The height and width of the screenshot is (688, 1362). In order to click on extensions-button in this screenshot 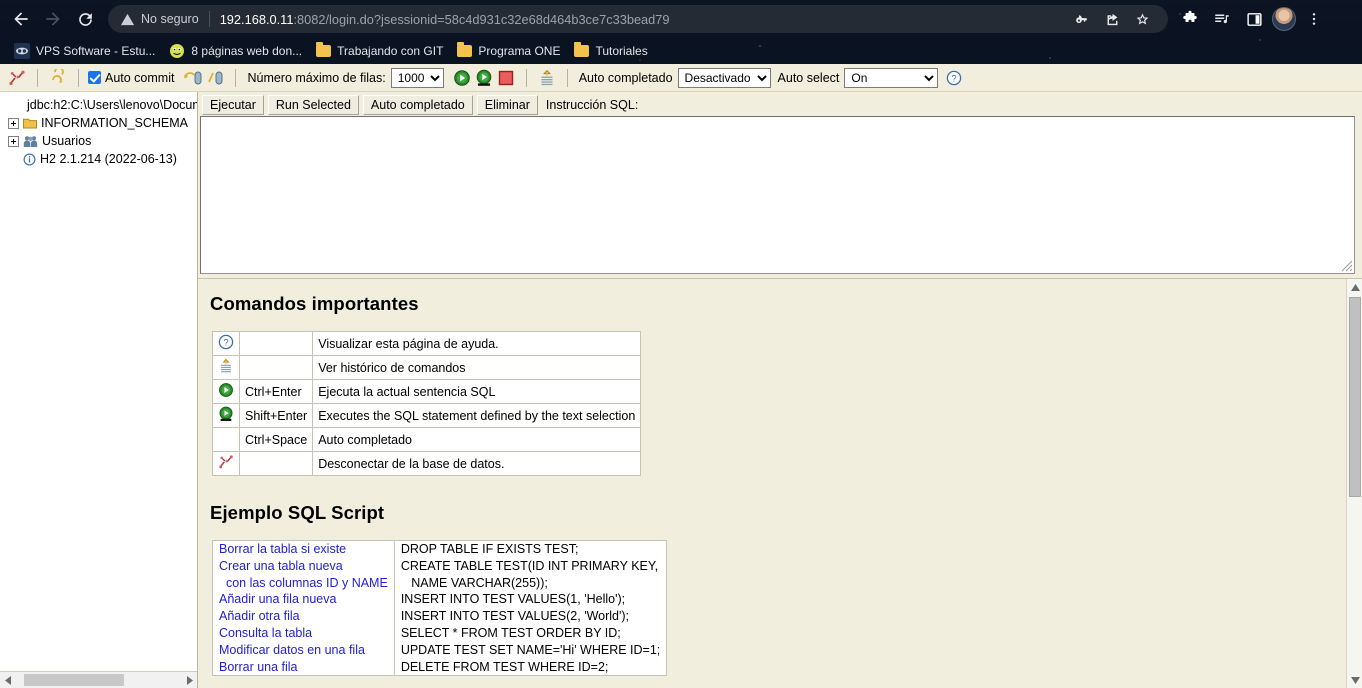, I will do `click(1190, 19)`.